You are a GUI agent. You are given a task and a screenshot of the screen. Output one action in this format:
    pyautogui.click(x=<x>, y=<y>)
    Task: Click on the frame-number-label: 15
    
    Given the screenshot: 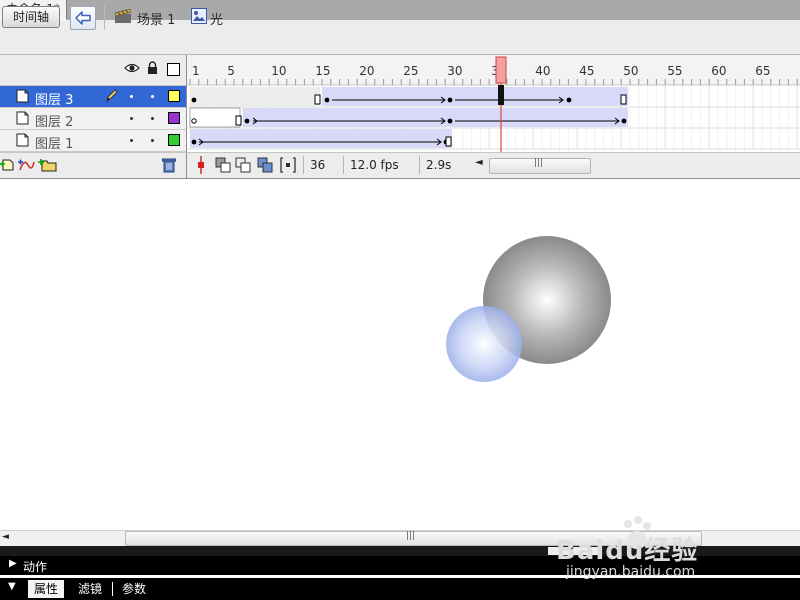 What is the action you would take?
    pyautogui.click(x=322, y=71)
    